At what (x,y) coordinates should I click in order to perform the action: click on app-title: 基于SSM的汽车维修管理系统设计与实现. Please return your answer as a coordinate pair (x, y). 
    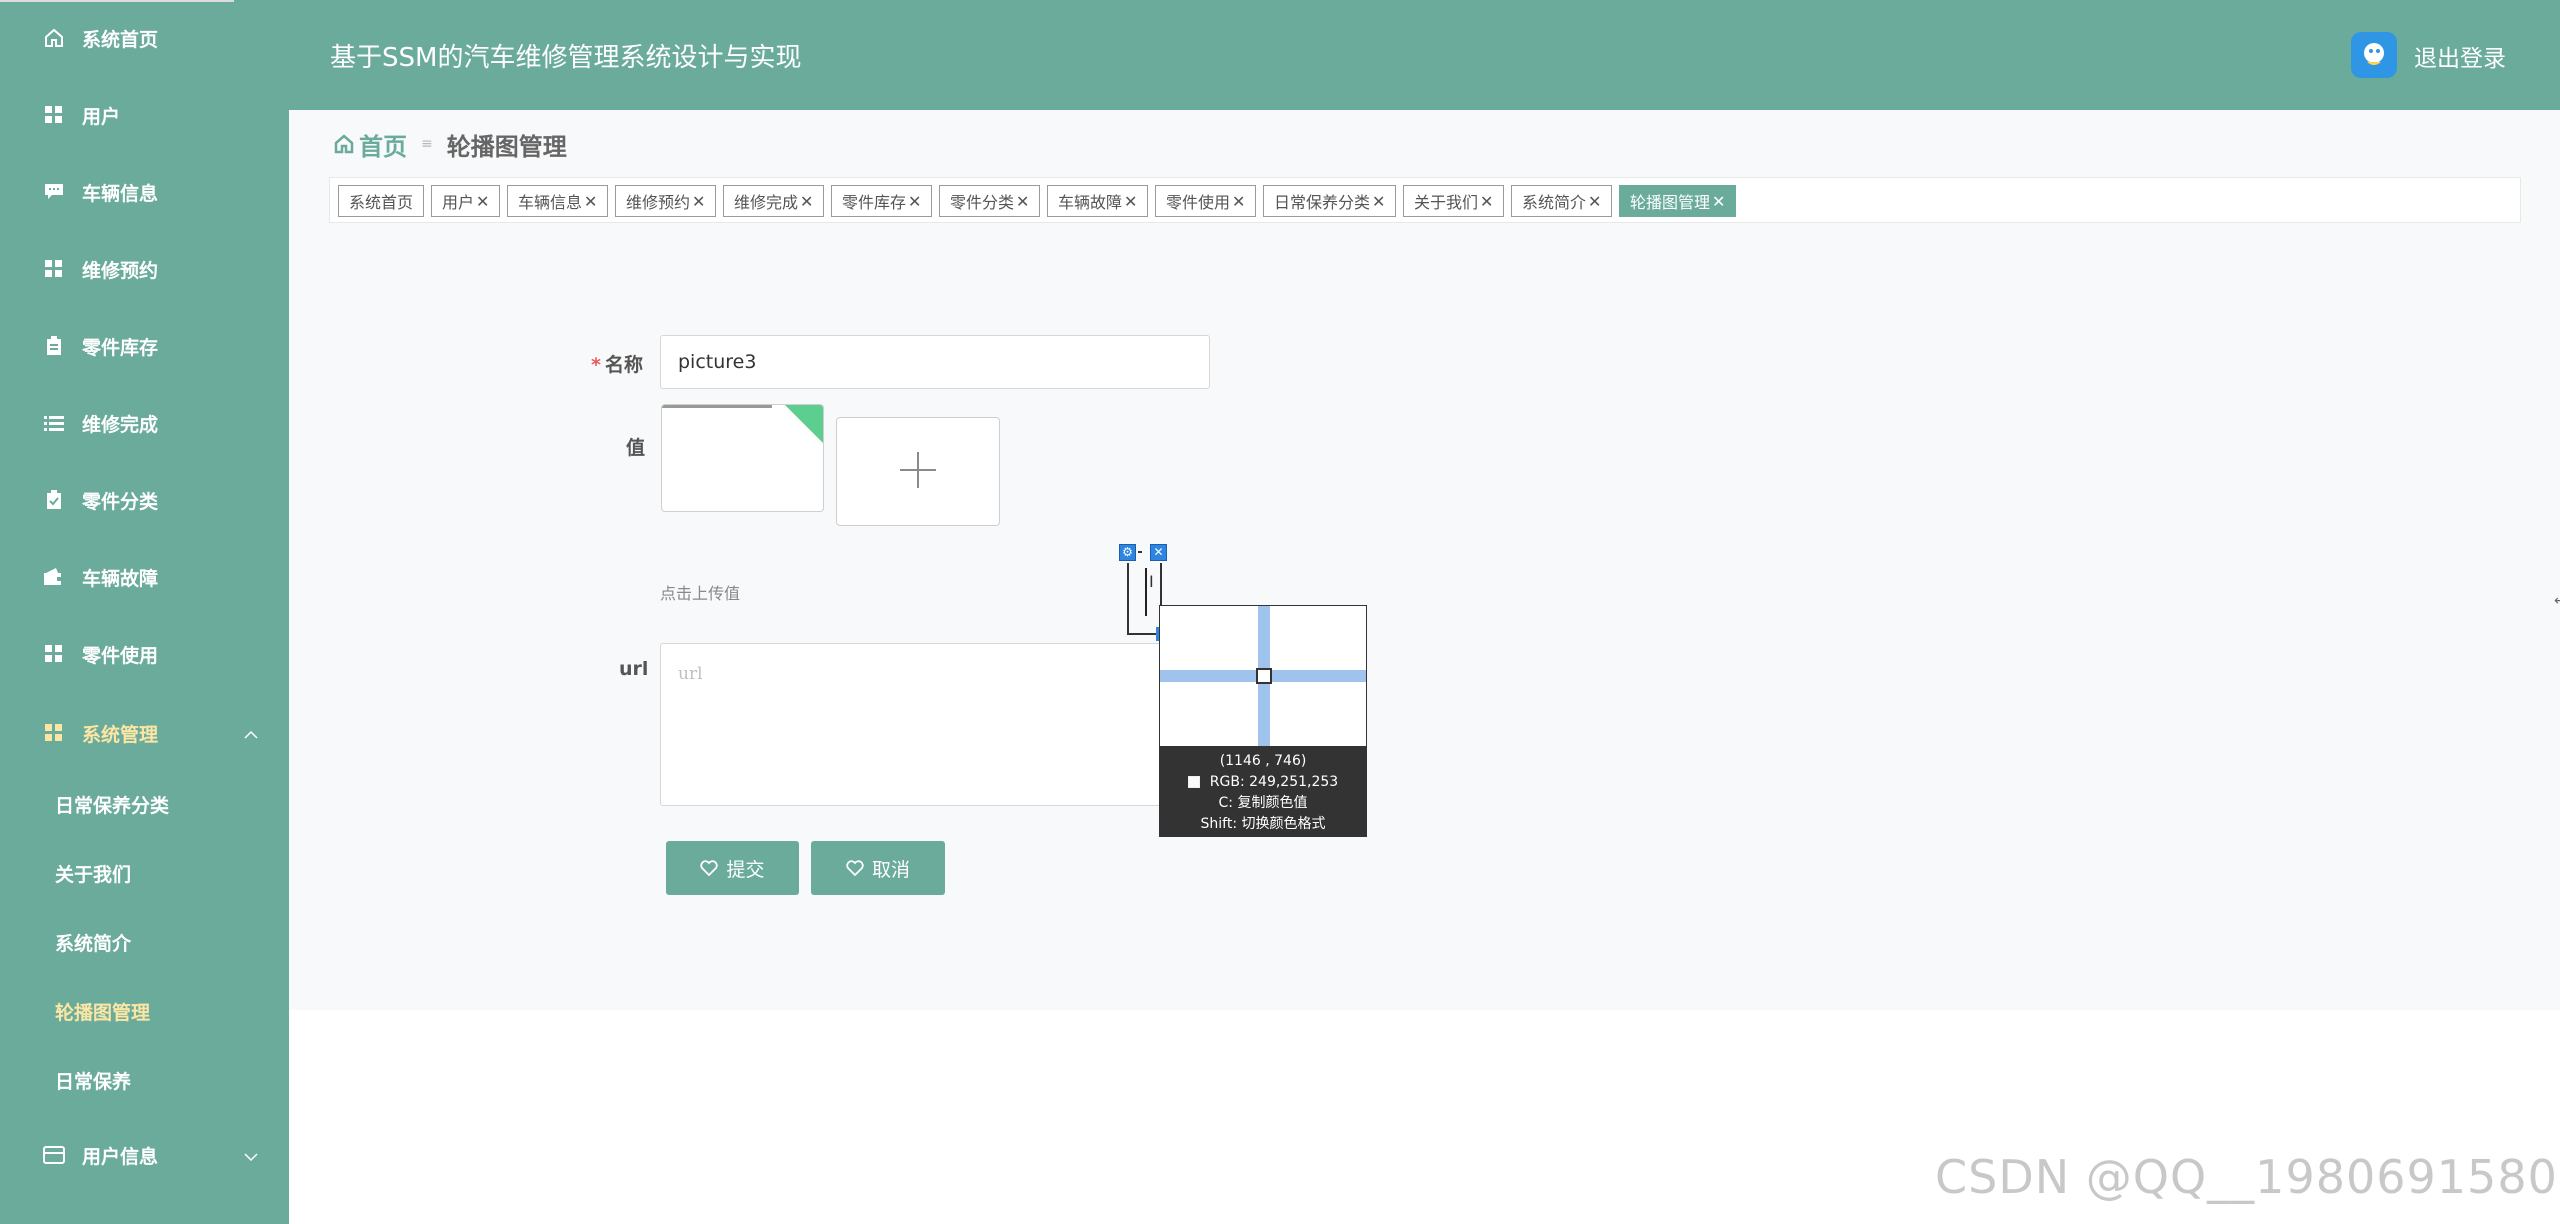
    Looking at the image, I should click on (566, 58).